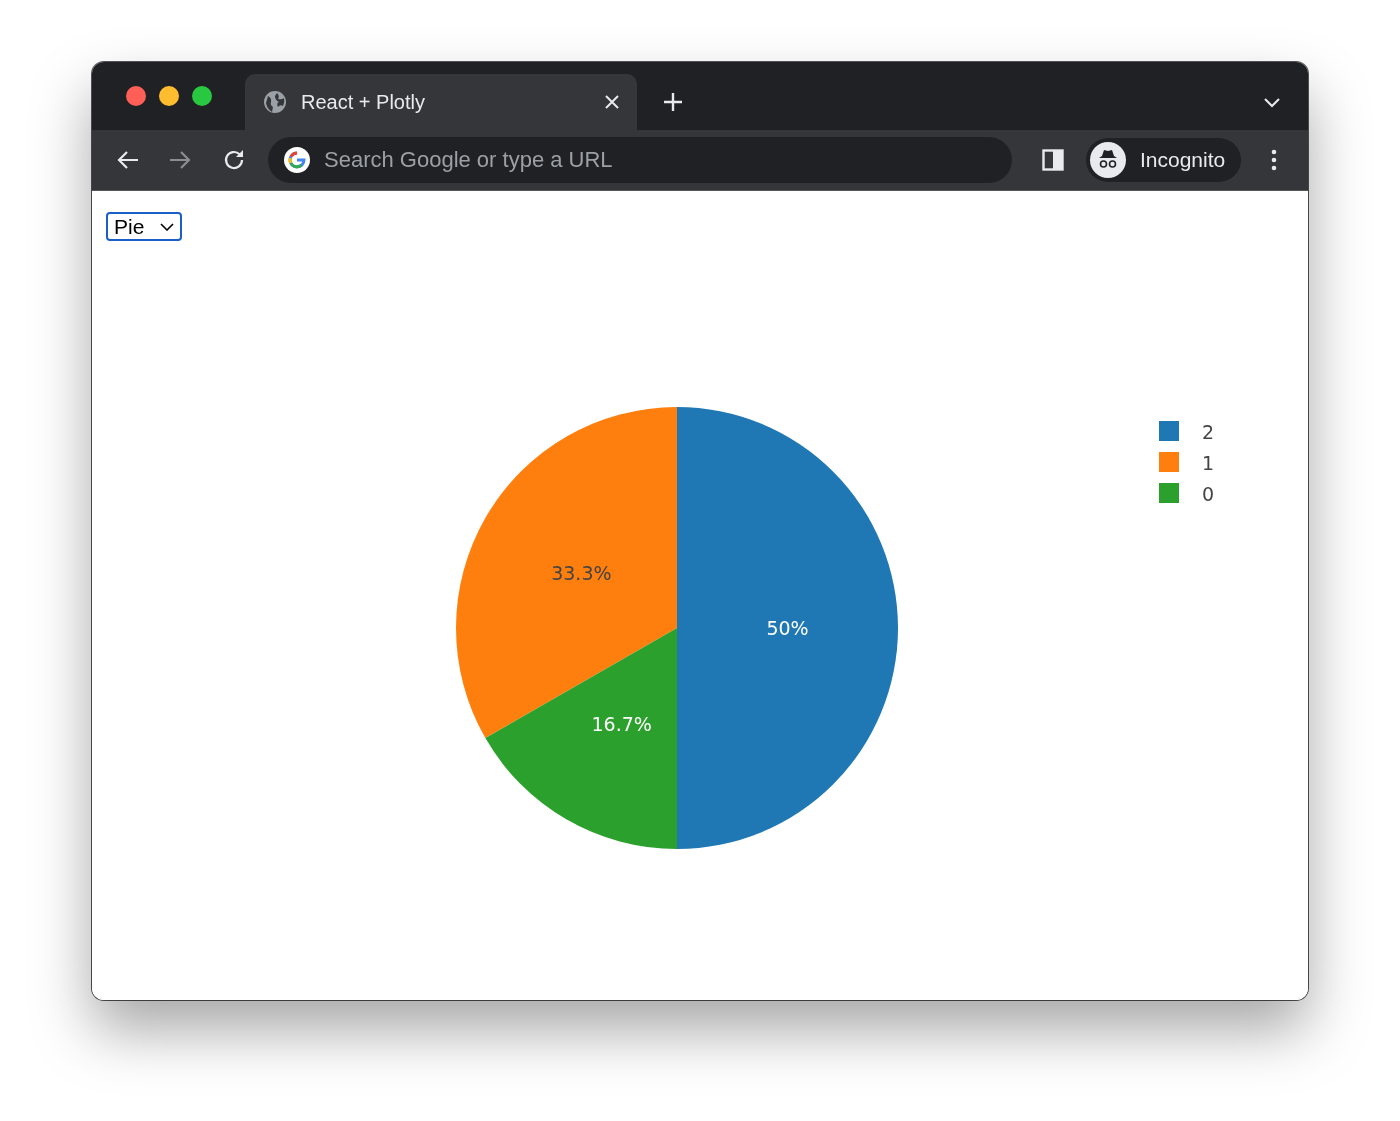 The image size is (1400, 1121). Describe the element at coordinates (1208, 432) in the screenshot. I see `legend-label: 2` at that location.